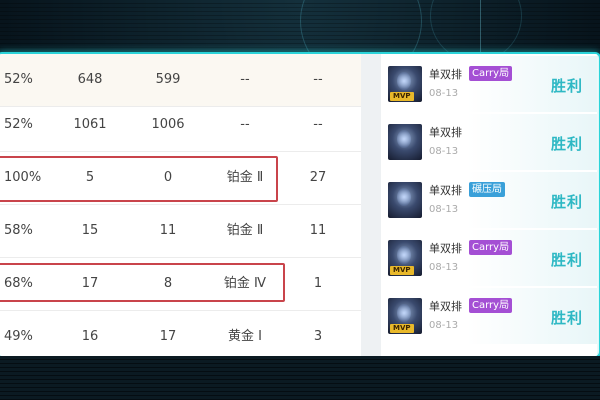 Image resolution: width=600 pixels, height=400 pixels. What do you see at coordinates (245, 336) in the screenshot?
I see `rank-cell: 黄金 Ⅰ` at bounding box center [245, 336].